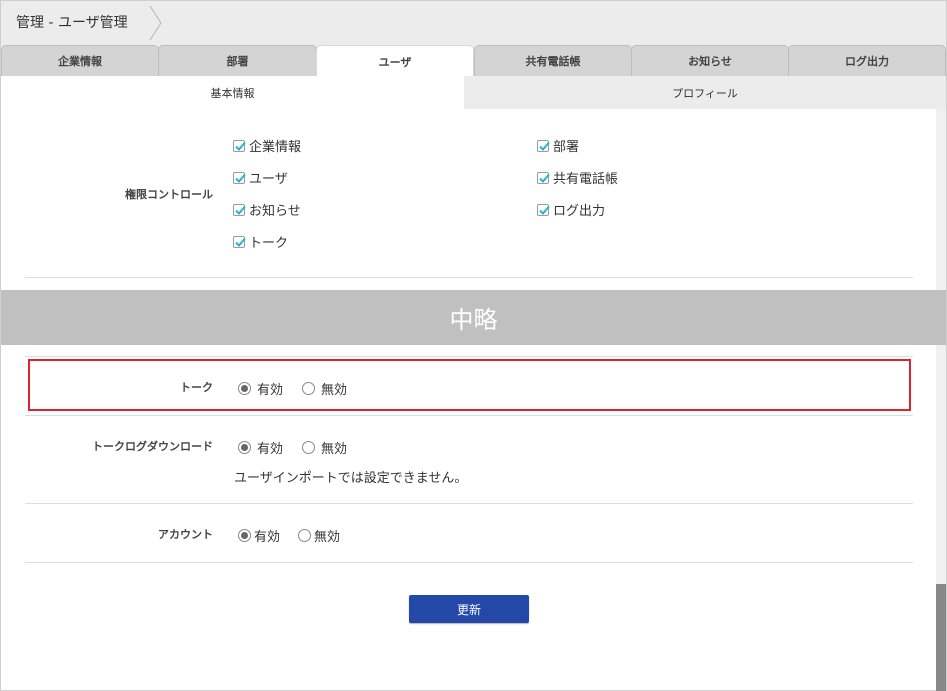 This screenshot has height=691, width=947. What do you see at coordinates (469, 609) in the screenshot?
I see `update-button: 更新` at bounding box center [469, 609].